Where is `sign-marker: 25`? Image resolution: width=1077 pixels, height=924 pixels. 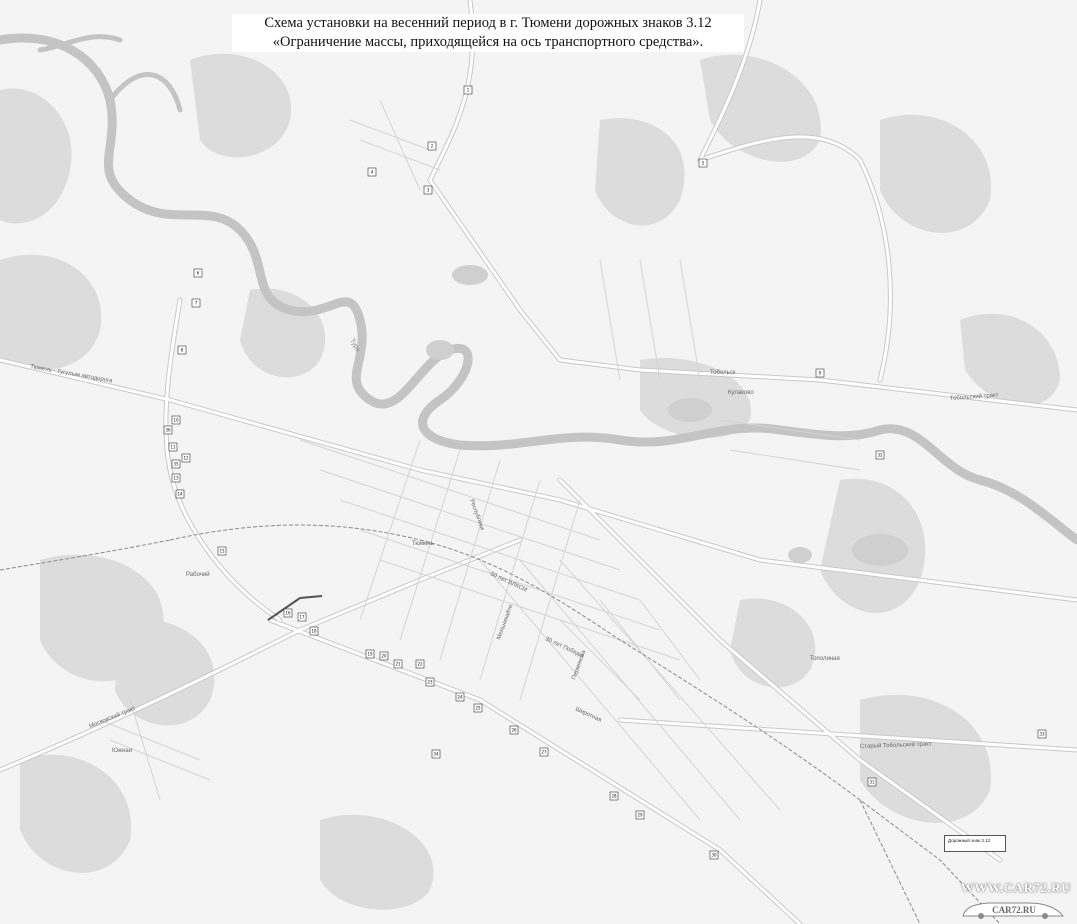
sign-marker: 25 is located at coordinates (478, 708).